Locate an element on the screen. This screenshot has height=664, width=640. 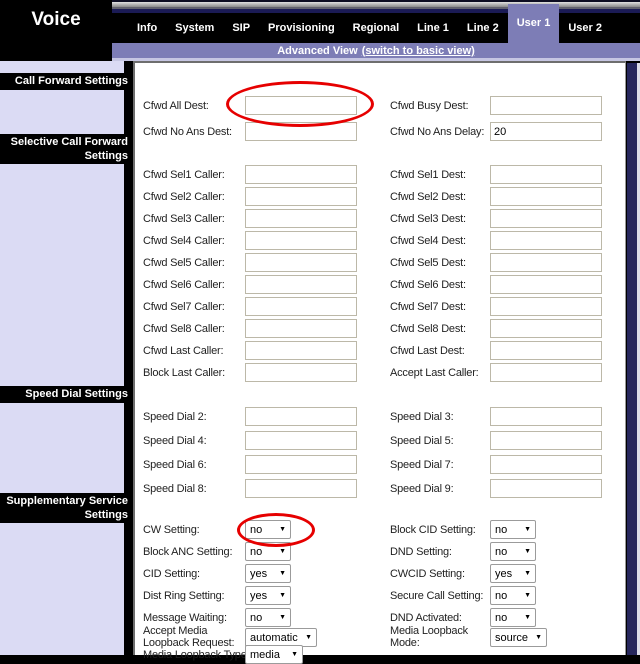
cfwd-all-dest-input is located at coordinates (301, 105).